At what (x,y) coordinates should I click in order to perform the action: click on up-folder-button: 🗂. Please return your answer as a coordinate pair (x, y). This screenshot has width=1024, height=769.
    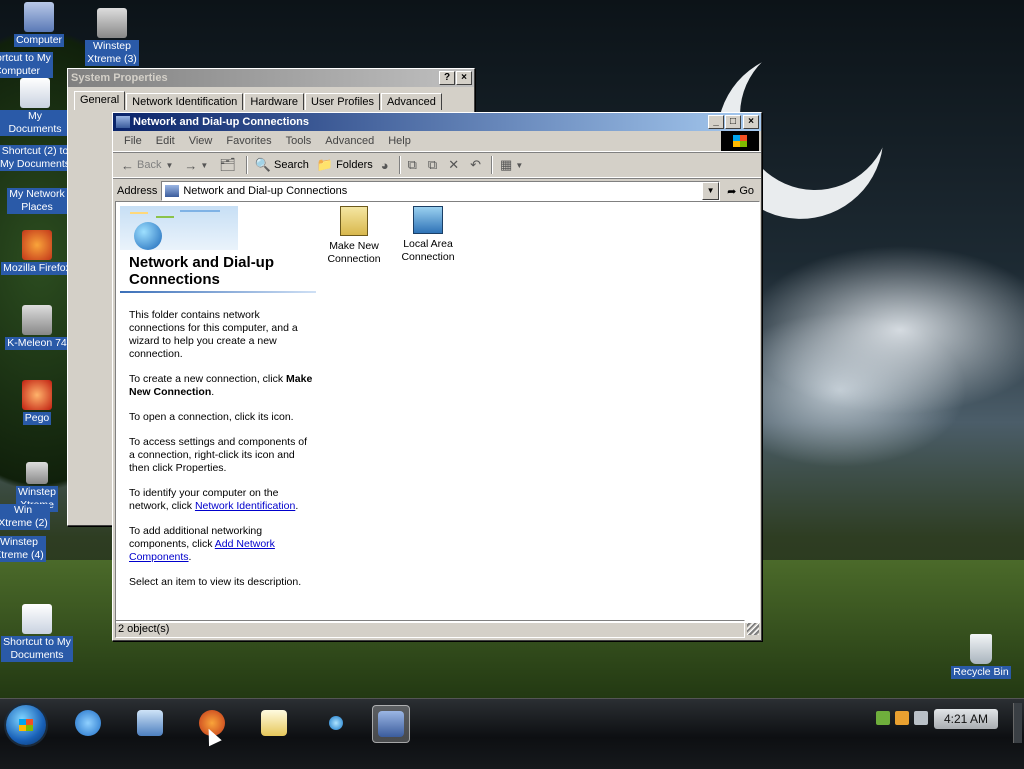
    Looking at the image, I should click on (229, 165).